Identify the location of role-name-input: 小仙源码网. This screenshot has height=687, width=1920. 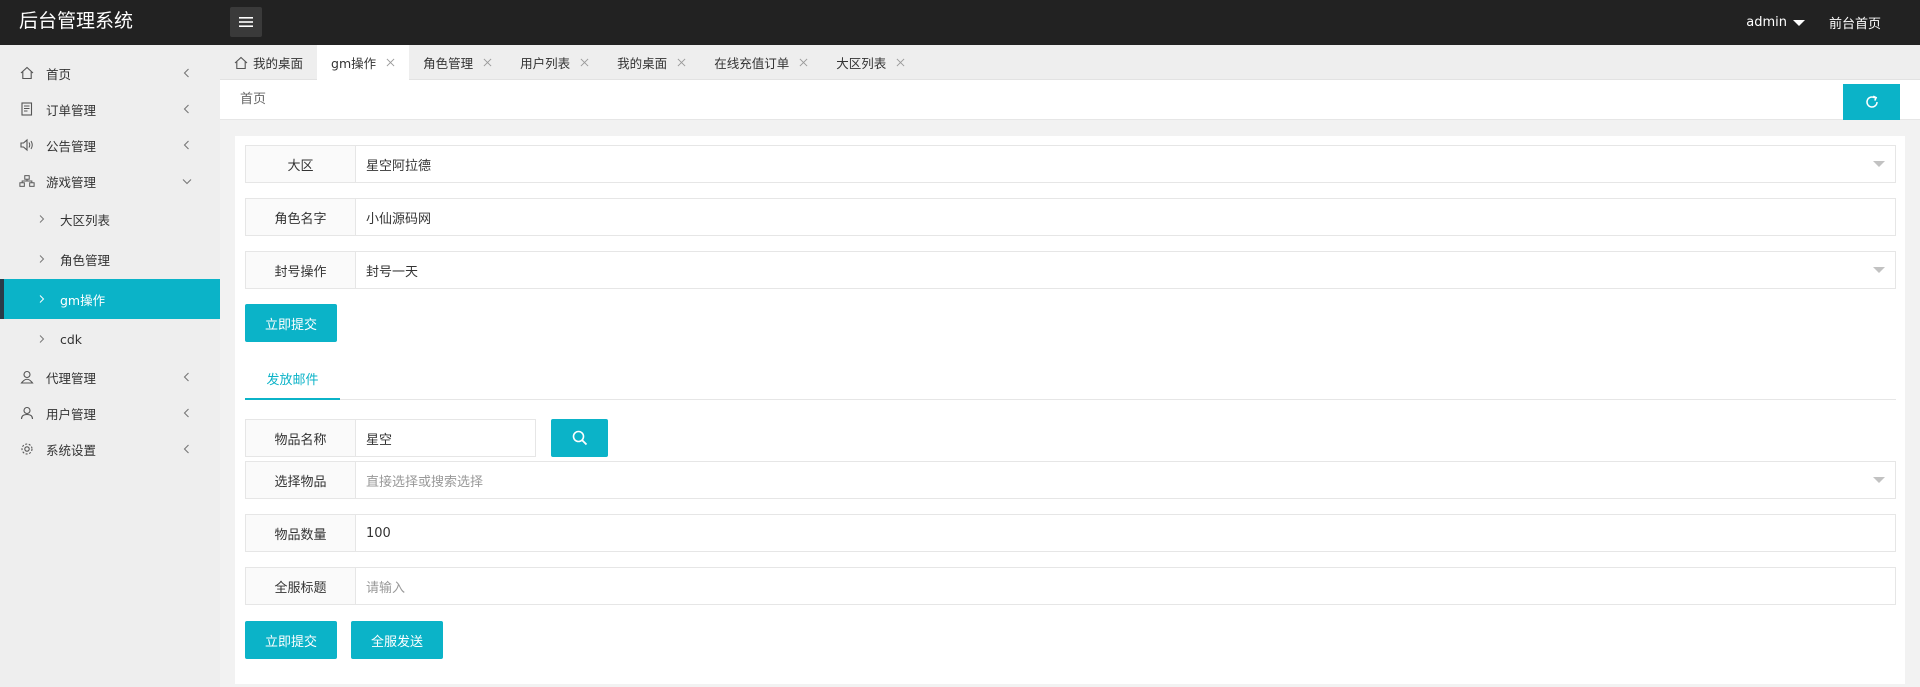
(1125, 217).